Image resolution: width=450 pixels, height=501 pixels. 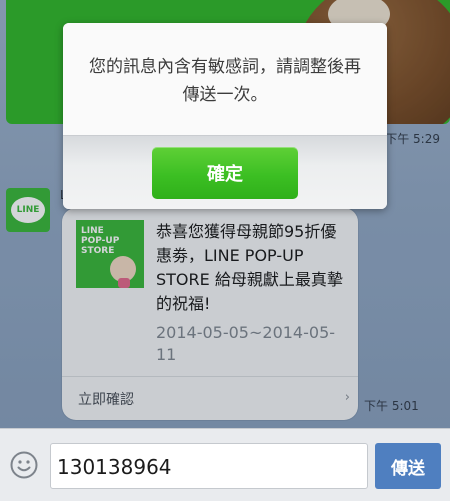 I want to click on dialog-footer: 確定, so click(x=225, y=172).